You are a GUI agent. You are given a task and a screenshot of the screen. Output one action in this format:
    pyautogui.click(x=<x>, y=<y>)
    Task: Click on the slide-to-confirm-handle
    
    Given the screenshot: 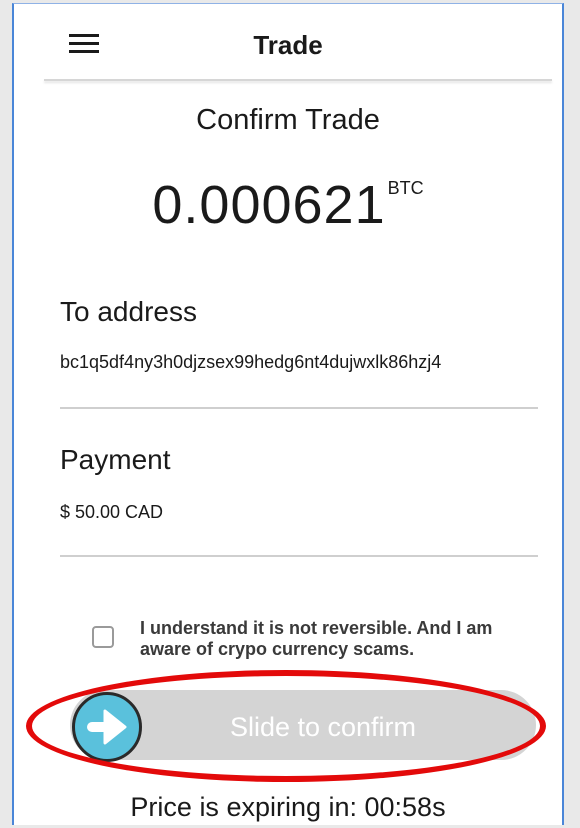 What is the action you would take?
    pyautogui.click(x=107, y=727)
    